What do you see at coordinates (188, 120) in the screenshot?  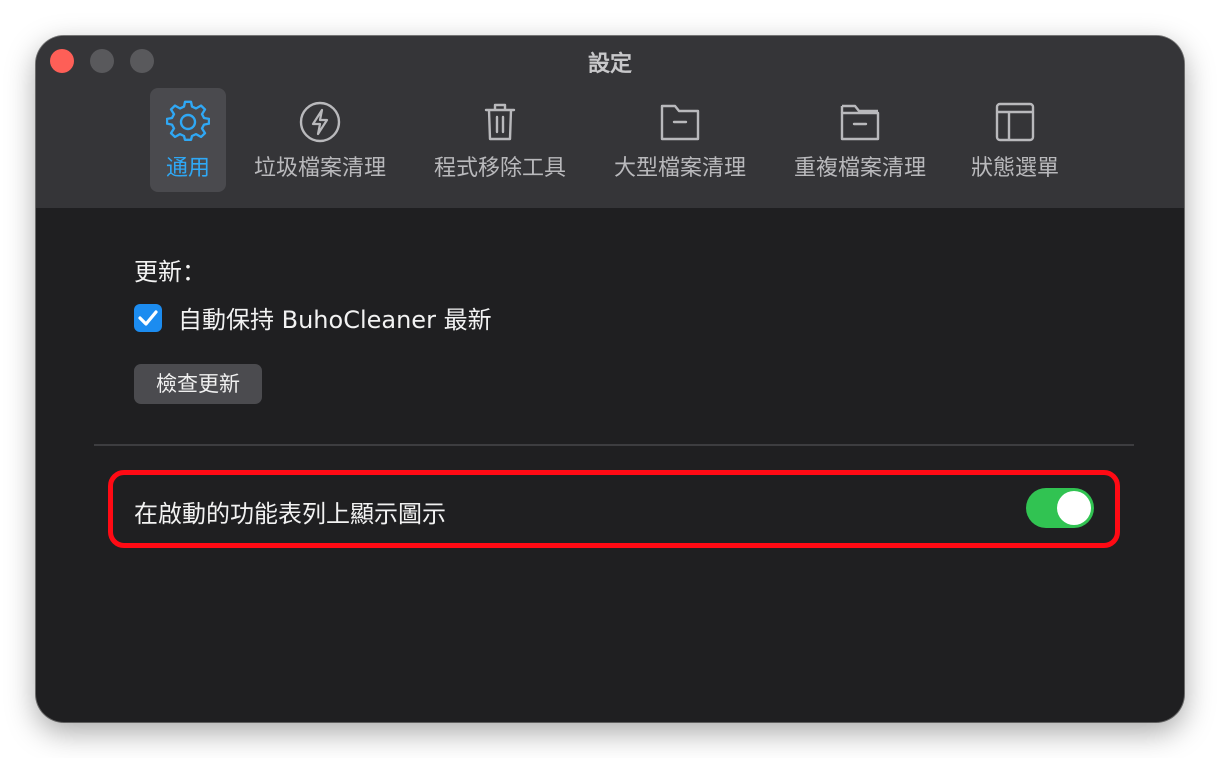 I see `gear-icon` at bounding box center [188, 120].